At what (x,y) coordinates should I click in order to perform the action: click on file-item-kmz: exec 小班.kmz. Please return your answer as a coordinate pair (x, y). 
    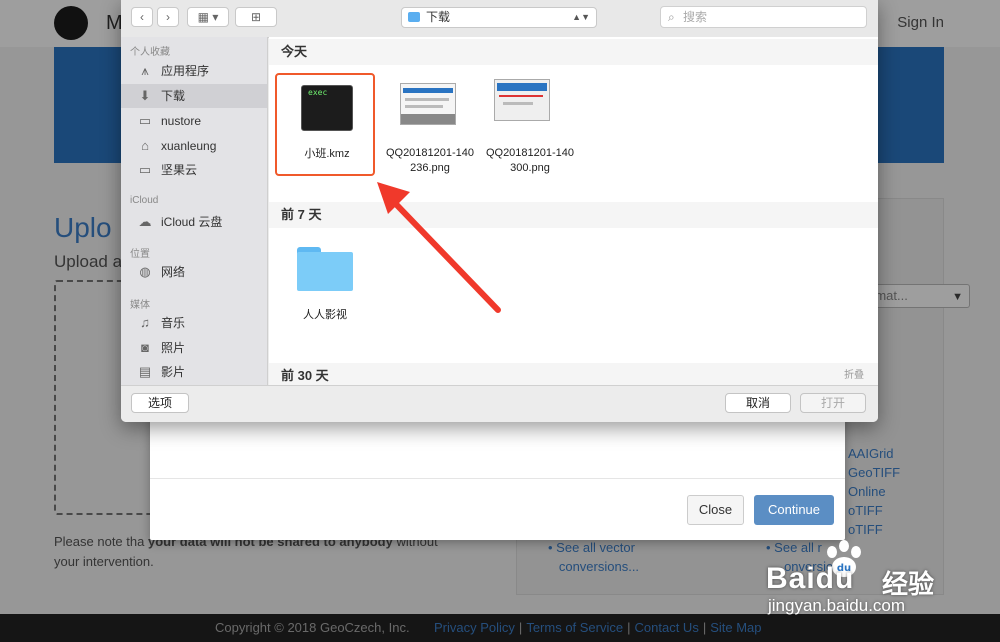
    Looking at the image, I should click on (325, 124).